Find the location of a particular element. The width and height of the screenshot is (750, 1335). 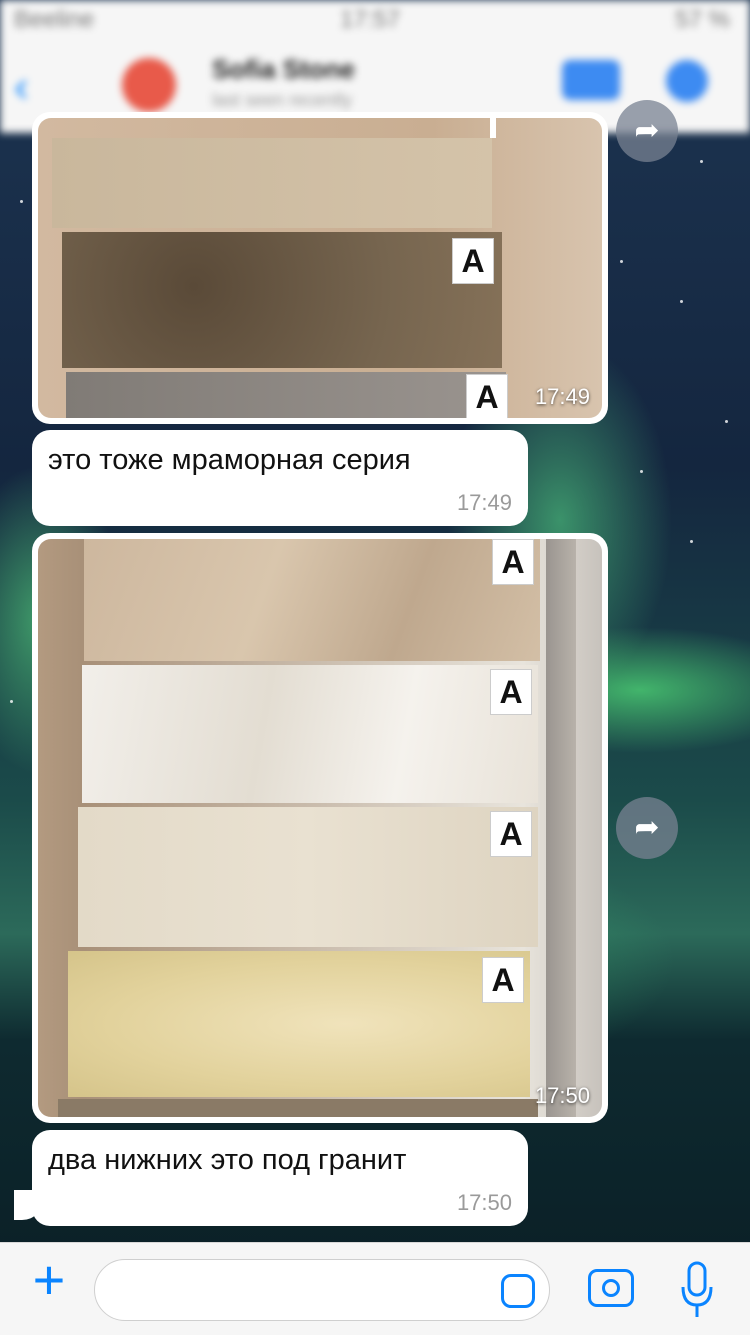

phone-call-icon is located at coordinates (687, 81).